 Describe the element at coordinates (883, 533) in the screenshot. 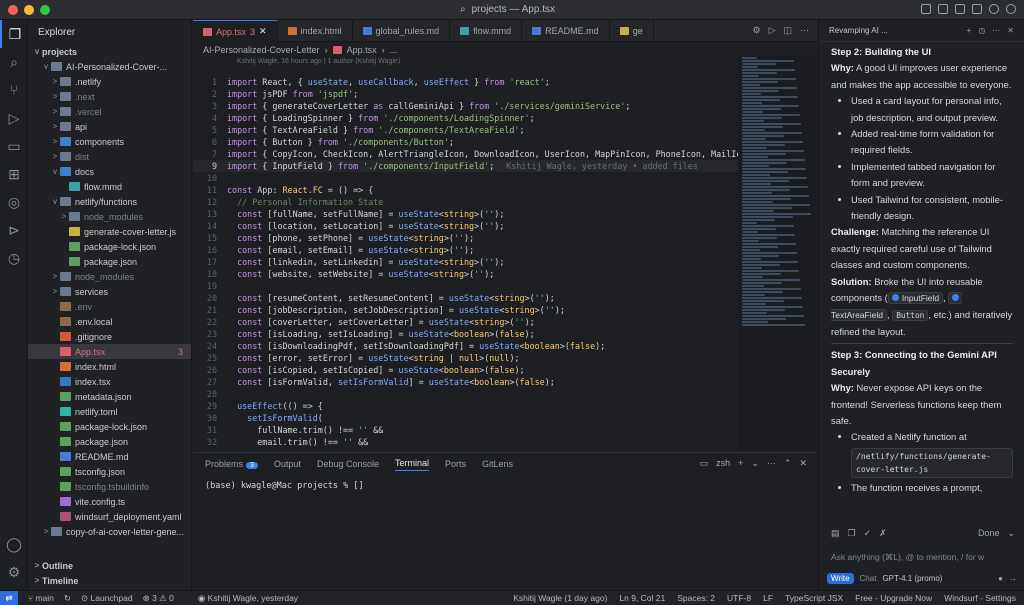

I see `thumbs-down-icon: ✗` at that location.